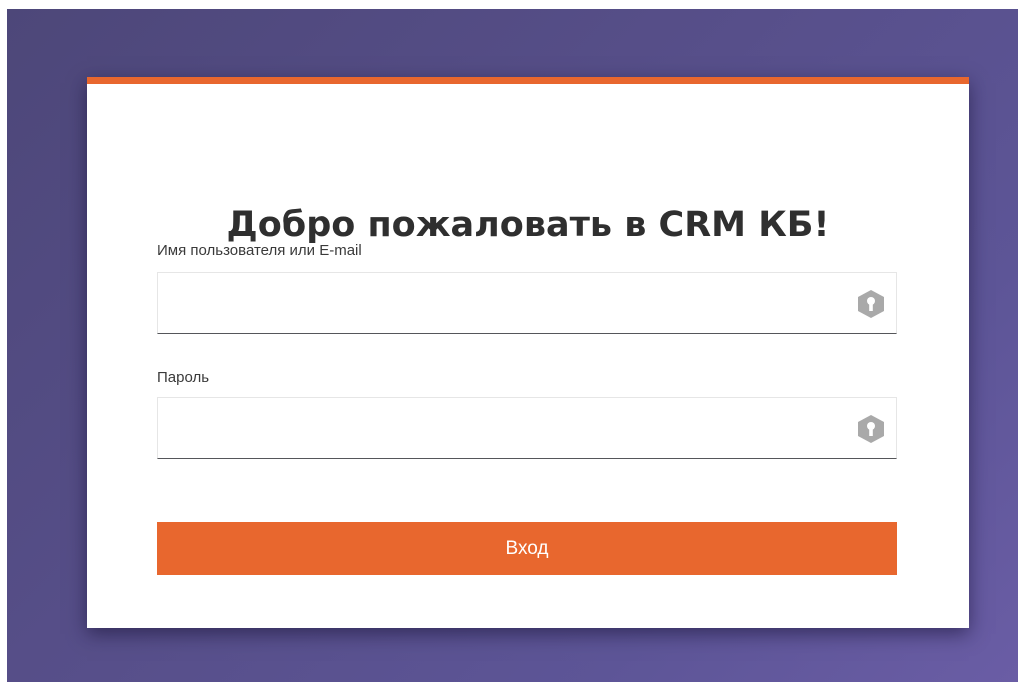 This screenshot has width=1023, height=682. What do you see at coordinates (528, 80) in the screenshot?
I see `card-accent-bar` at bounding box center [528, 80].